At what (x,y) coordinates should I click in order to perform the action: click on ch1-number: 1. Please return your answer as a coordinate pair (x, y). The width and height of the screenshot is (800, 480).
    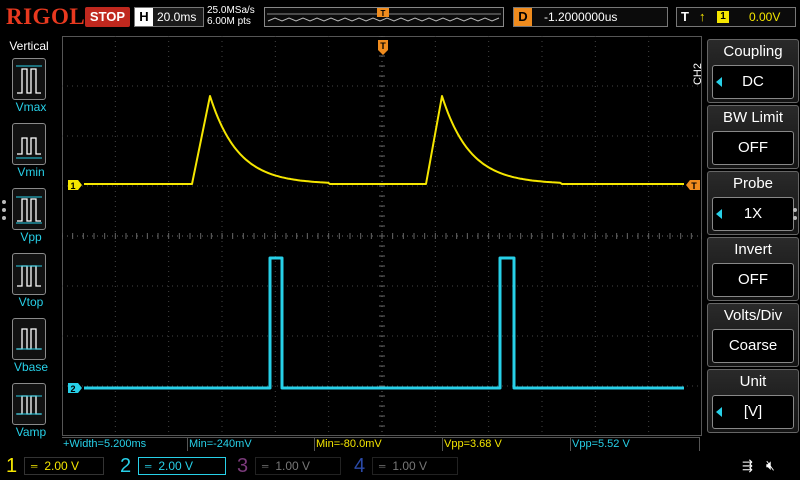
    Looking at the image, I should click on (12, 466).